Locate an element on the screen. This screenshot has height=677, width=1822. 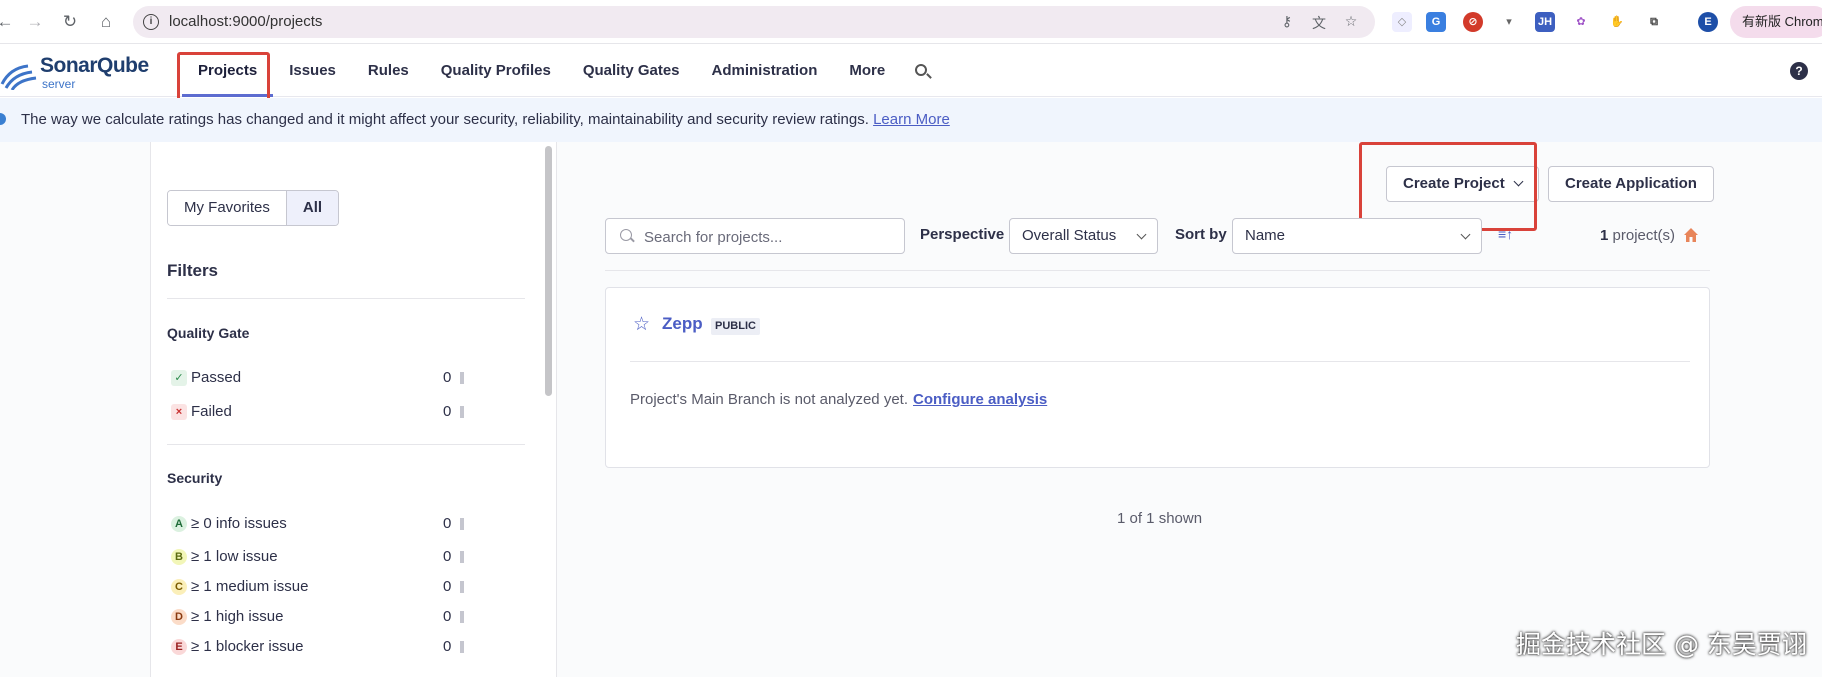
sort-direction-icon: ≡↑ is located at coordinates (1507, 234).